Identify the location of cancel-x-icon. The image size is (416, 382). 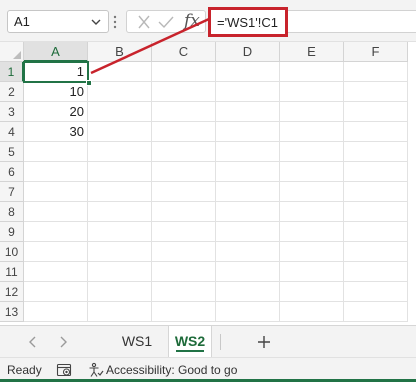
(144, 22).